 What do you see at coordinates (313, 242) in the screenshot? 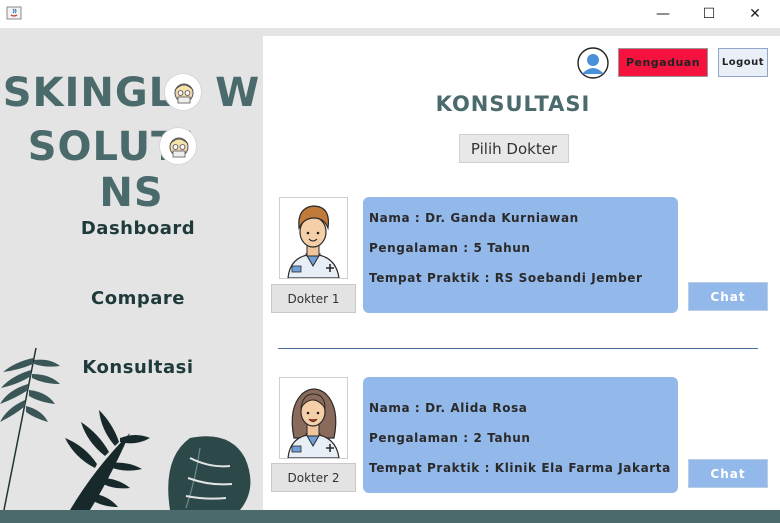
I see `male-doctor-icon` at bounding box center [313, 242].